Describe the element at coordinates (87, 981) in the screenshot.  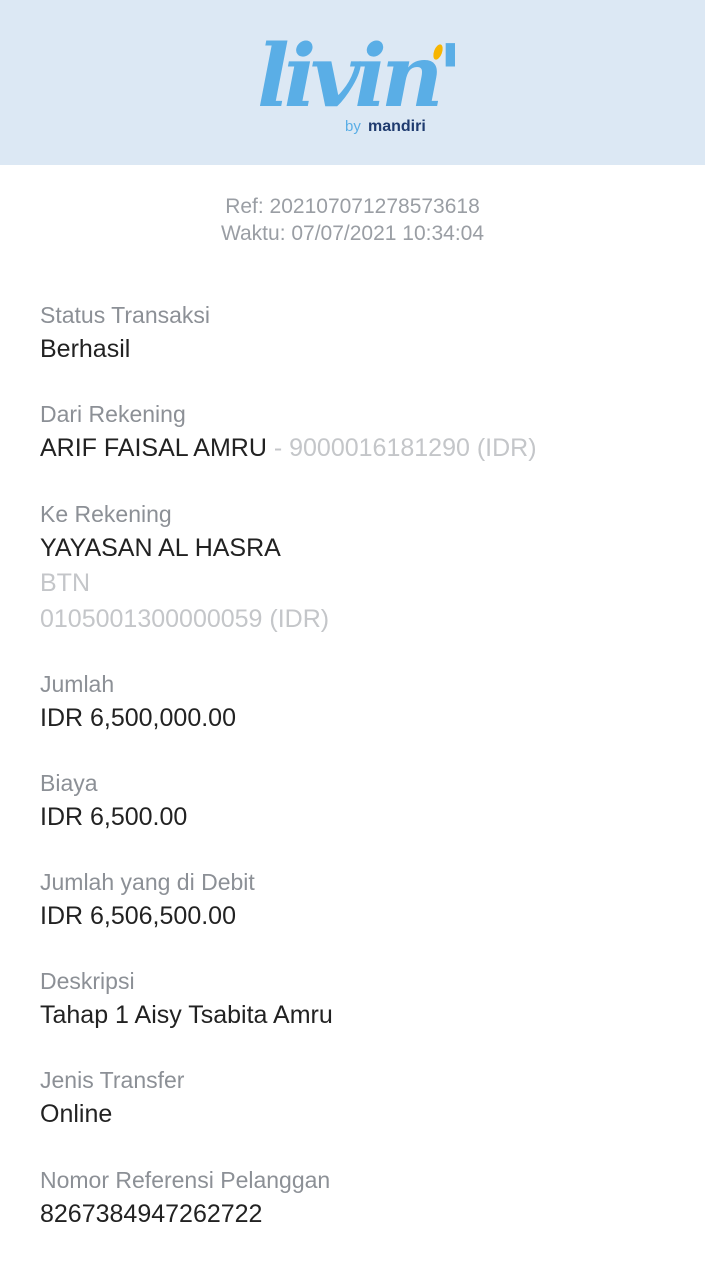
I see `description-label: Deskripsi` at that location.